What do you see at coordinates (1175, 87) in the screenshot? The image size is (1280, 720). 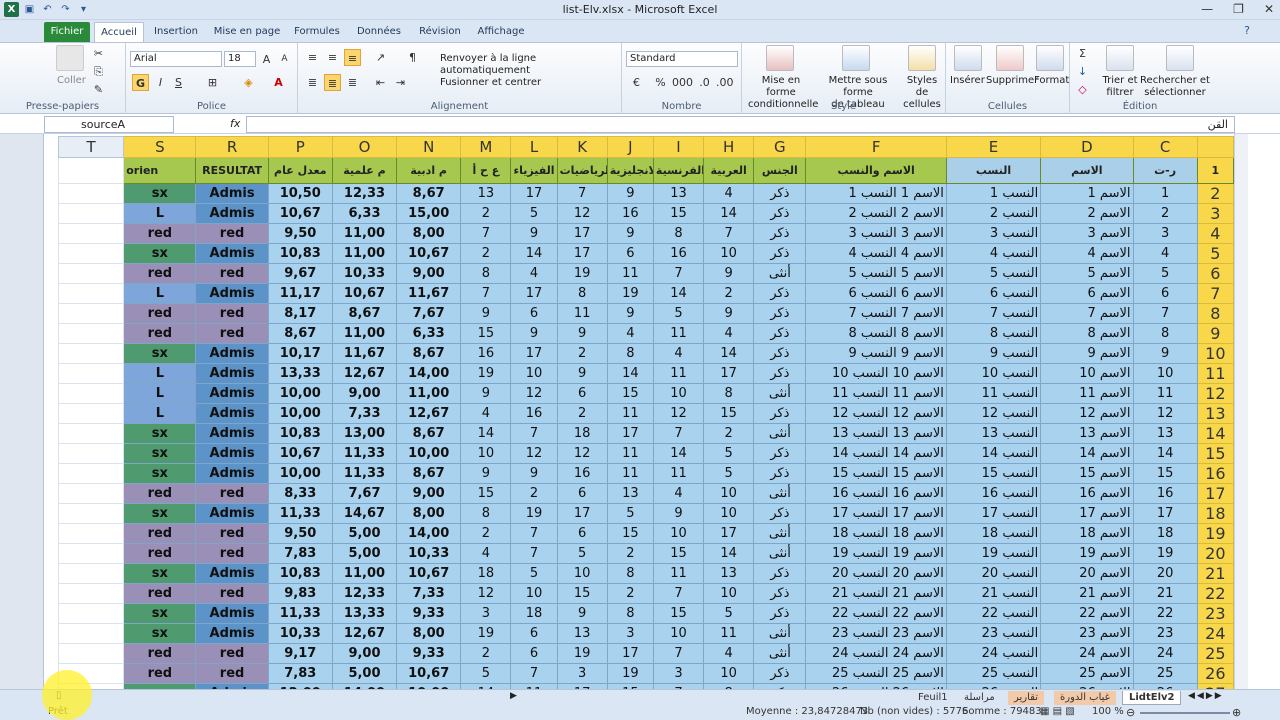 I see `find-select-button: Rechercher et sélectionner` at bounding box center [1175, 87].